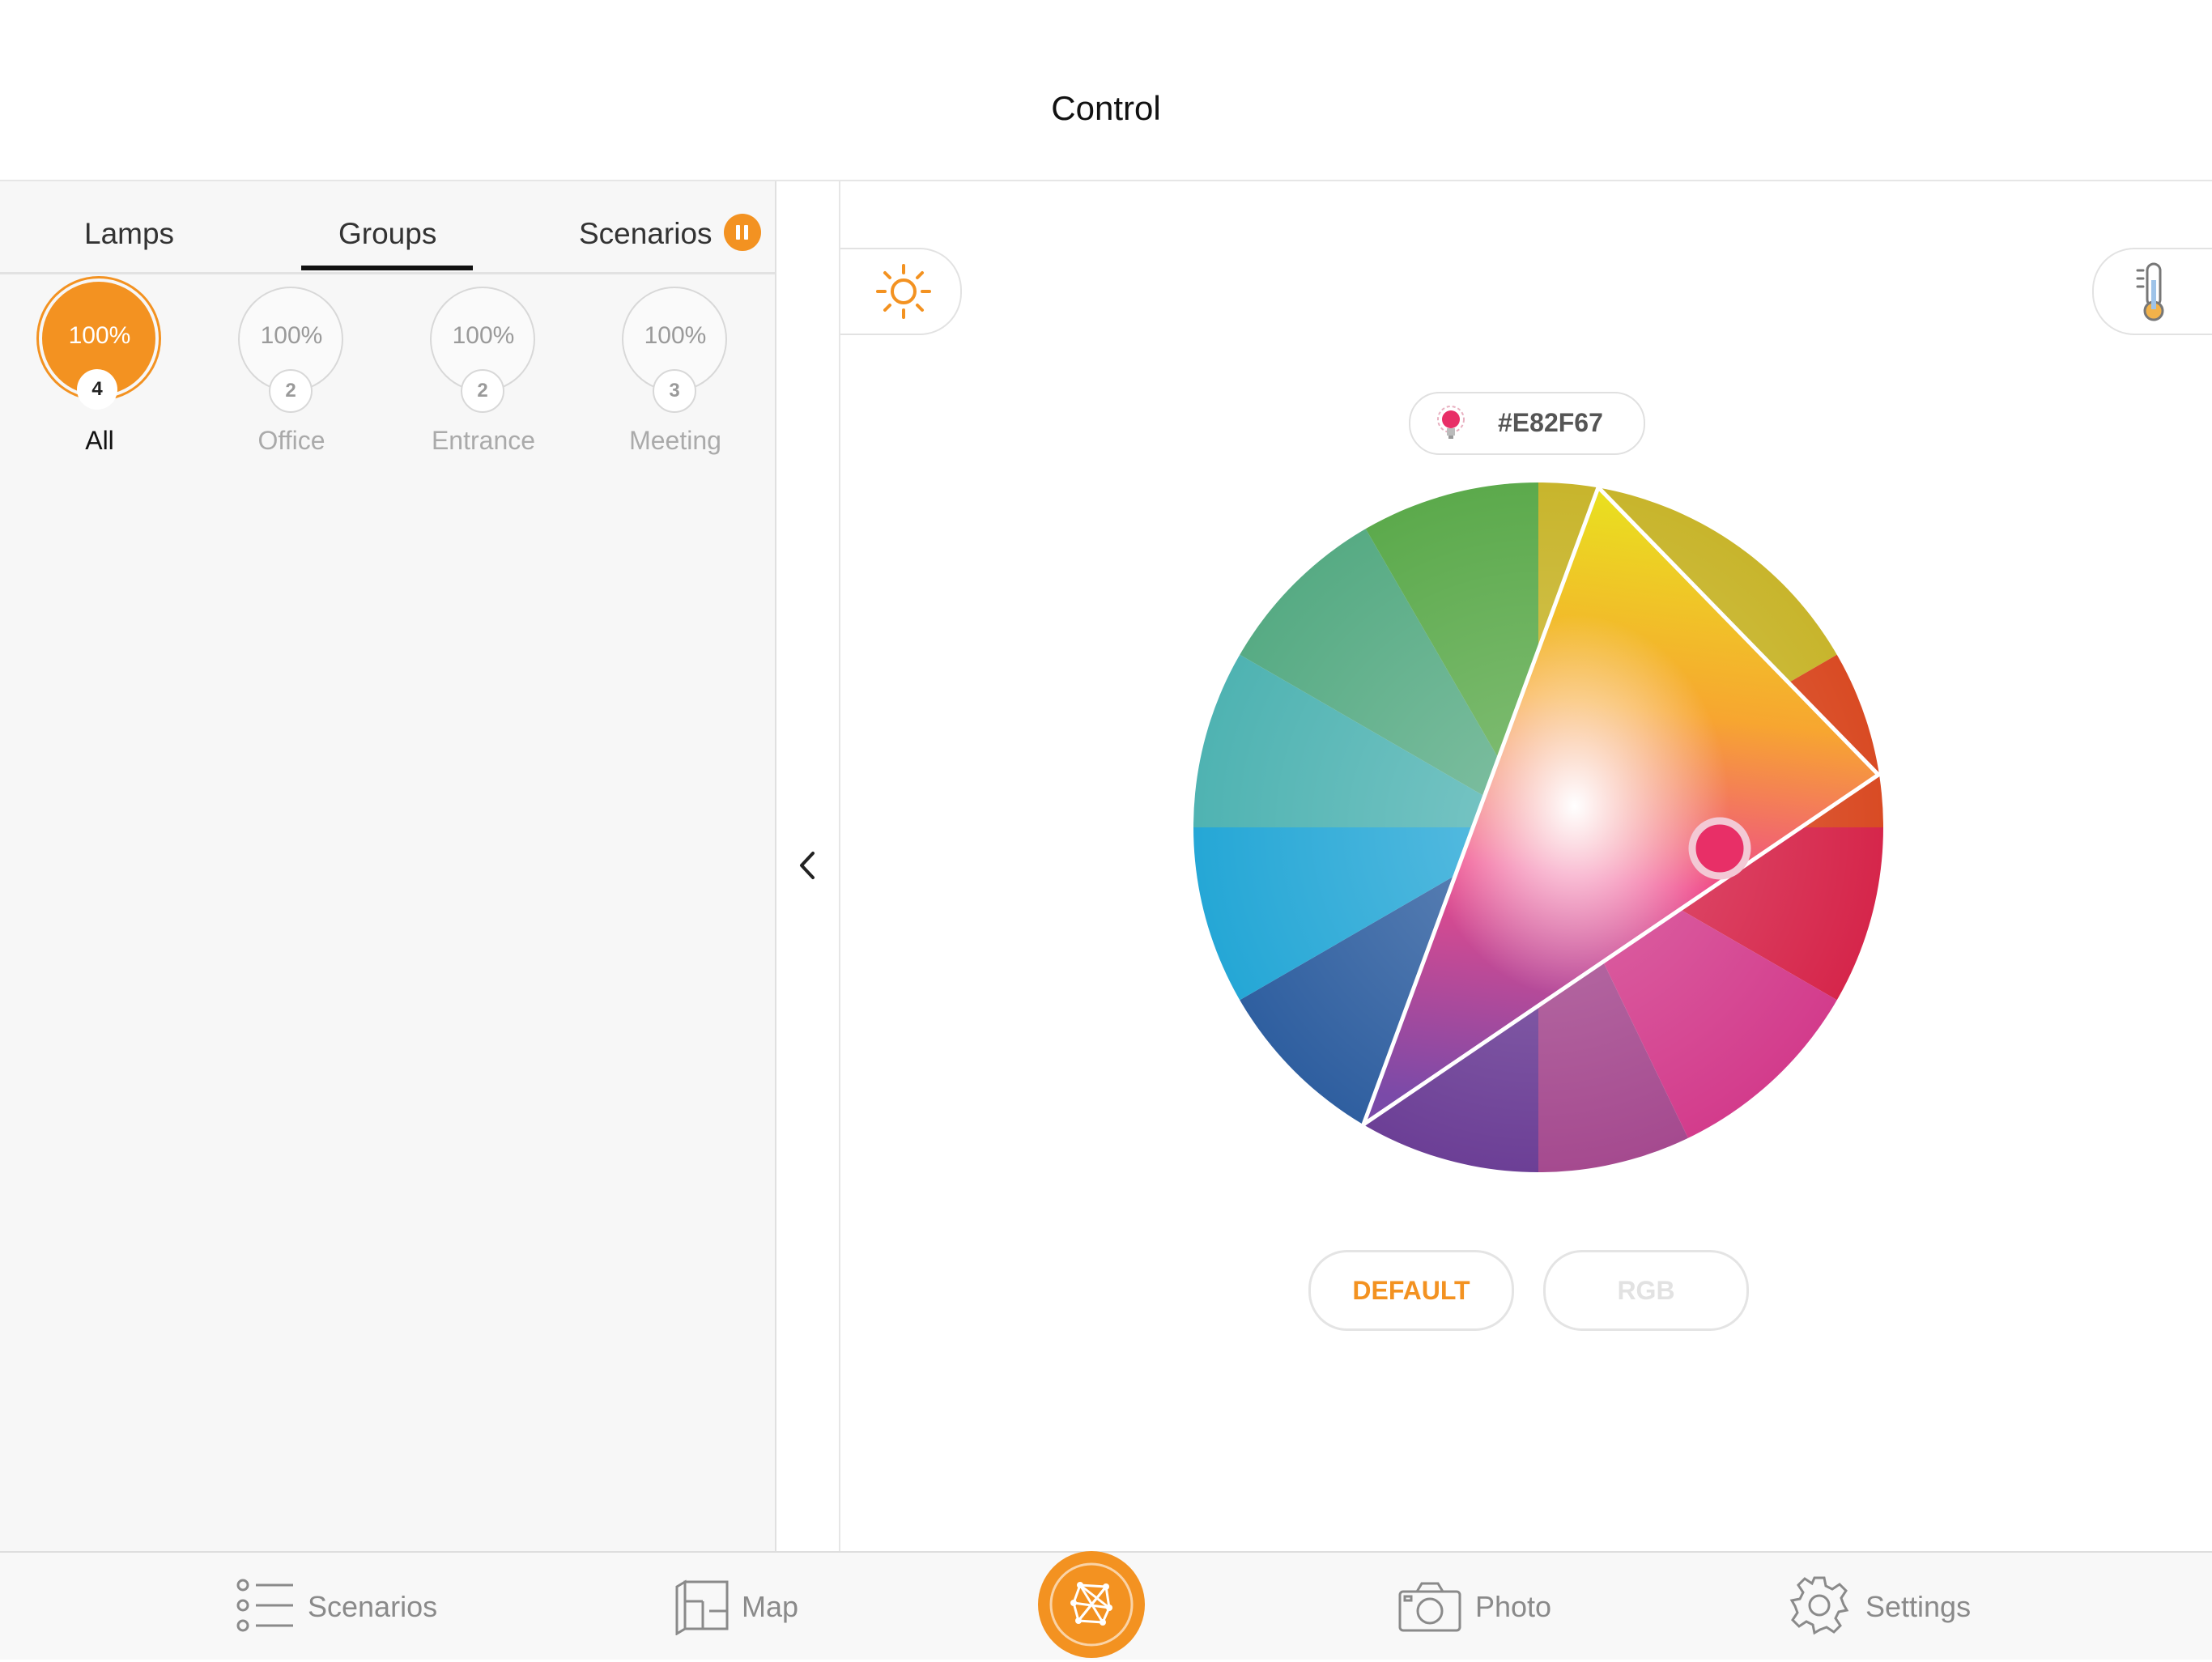 Image resolution: width=2212 pixels, height=1662 pixels. Describe the element at coordinates (674, 391) in the screenshot. I see `group-lamp-count: 3` at that location.